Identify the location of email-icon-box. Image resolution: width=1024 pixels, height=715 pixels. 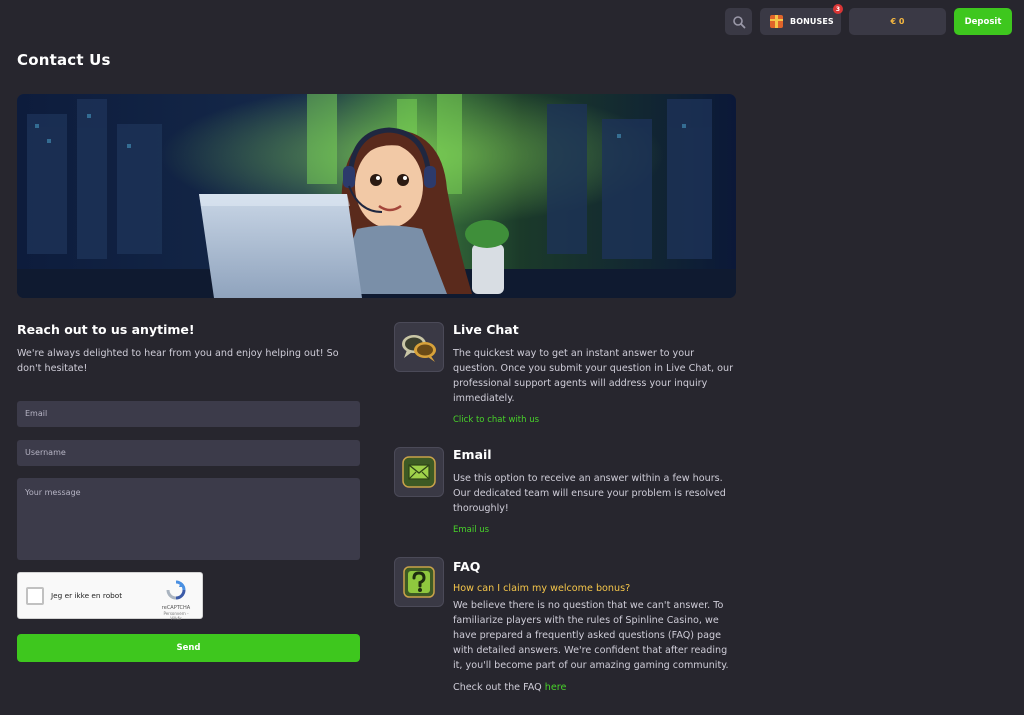
(419, 472).